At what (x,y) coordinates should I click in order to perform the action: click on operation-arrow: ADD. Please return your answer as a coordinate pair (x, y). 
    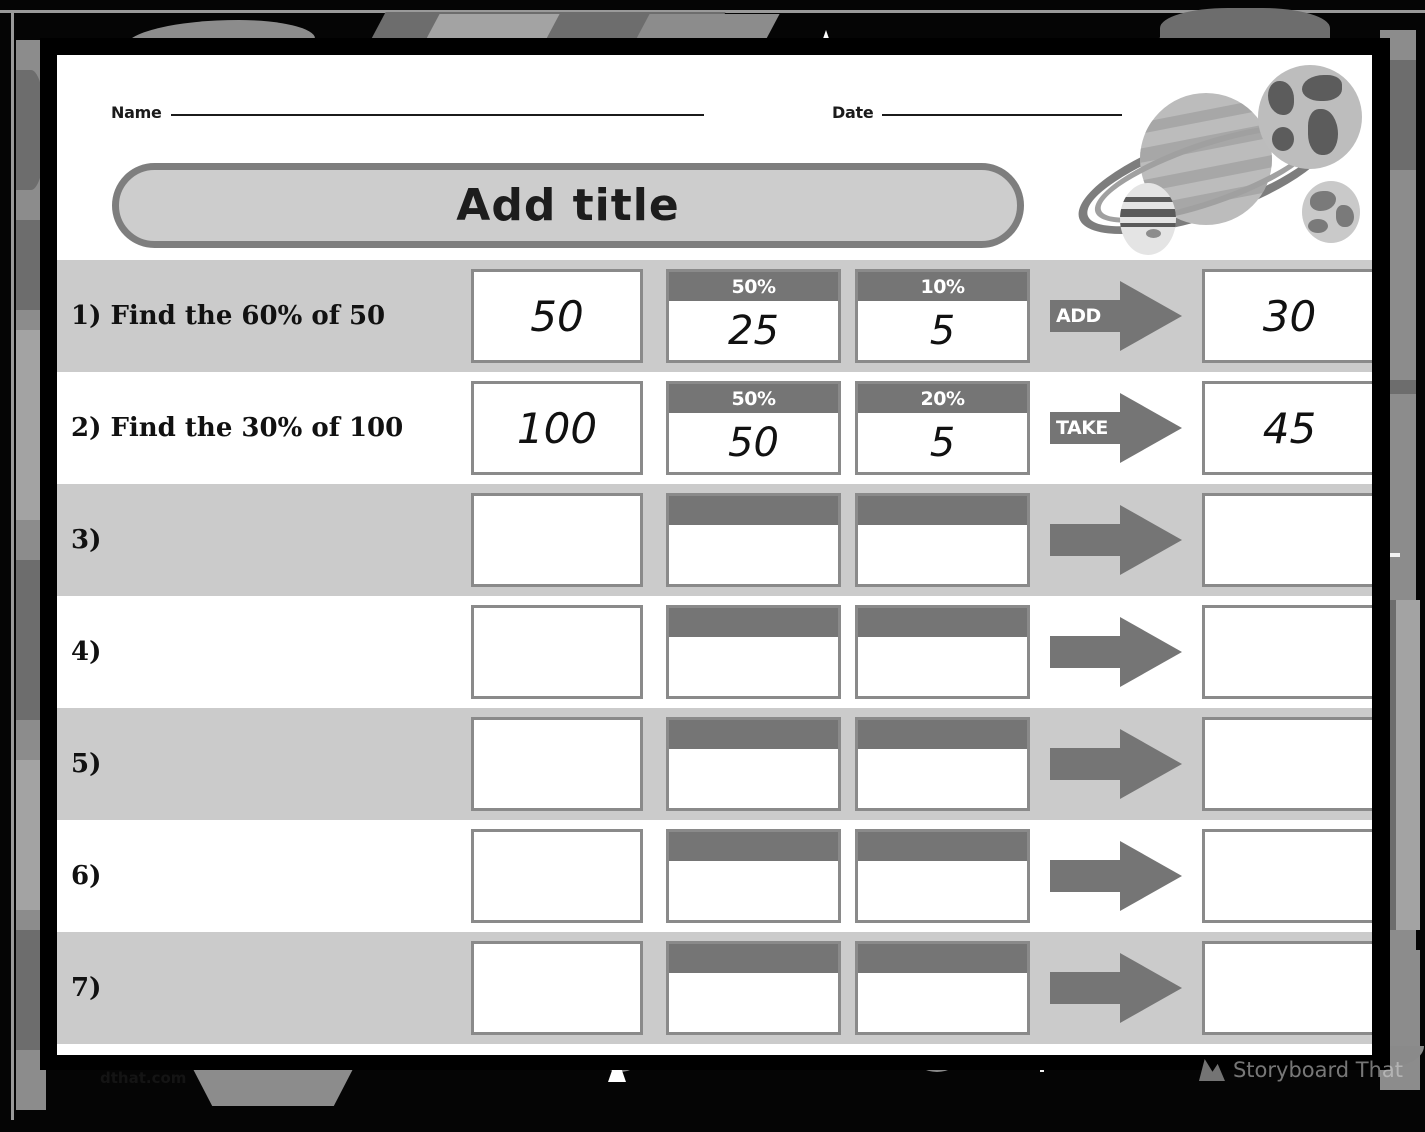
    Looking at the image, I should click on (1118, 316).